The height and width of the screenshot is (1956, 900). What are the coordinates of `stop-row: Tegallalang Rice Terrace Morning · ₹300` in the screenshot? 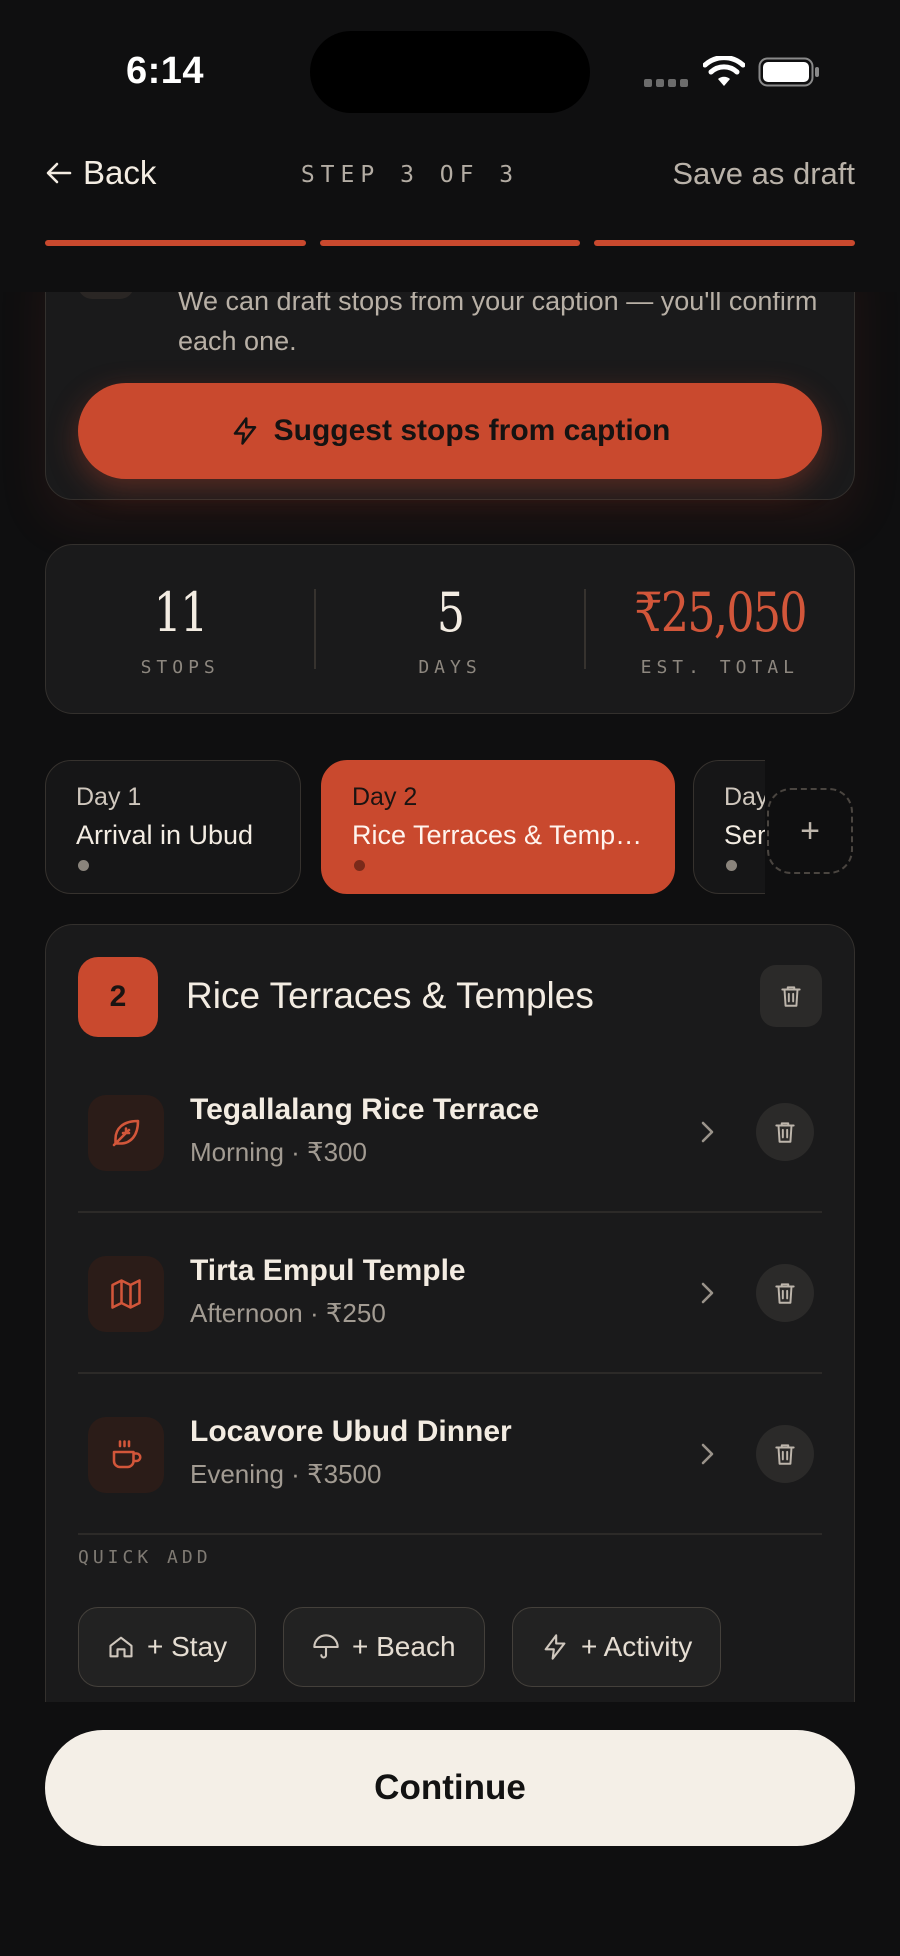 It's located at (450, 1133).